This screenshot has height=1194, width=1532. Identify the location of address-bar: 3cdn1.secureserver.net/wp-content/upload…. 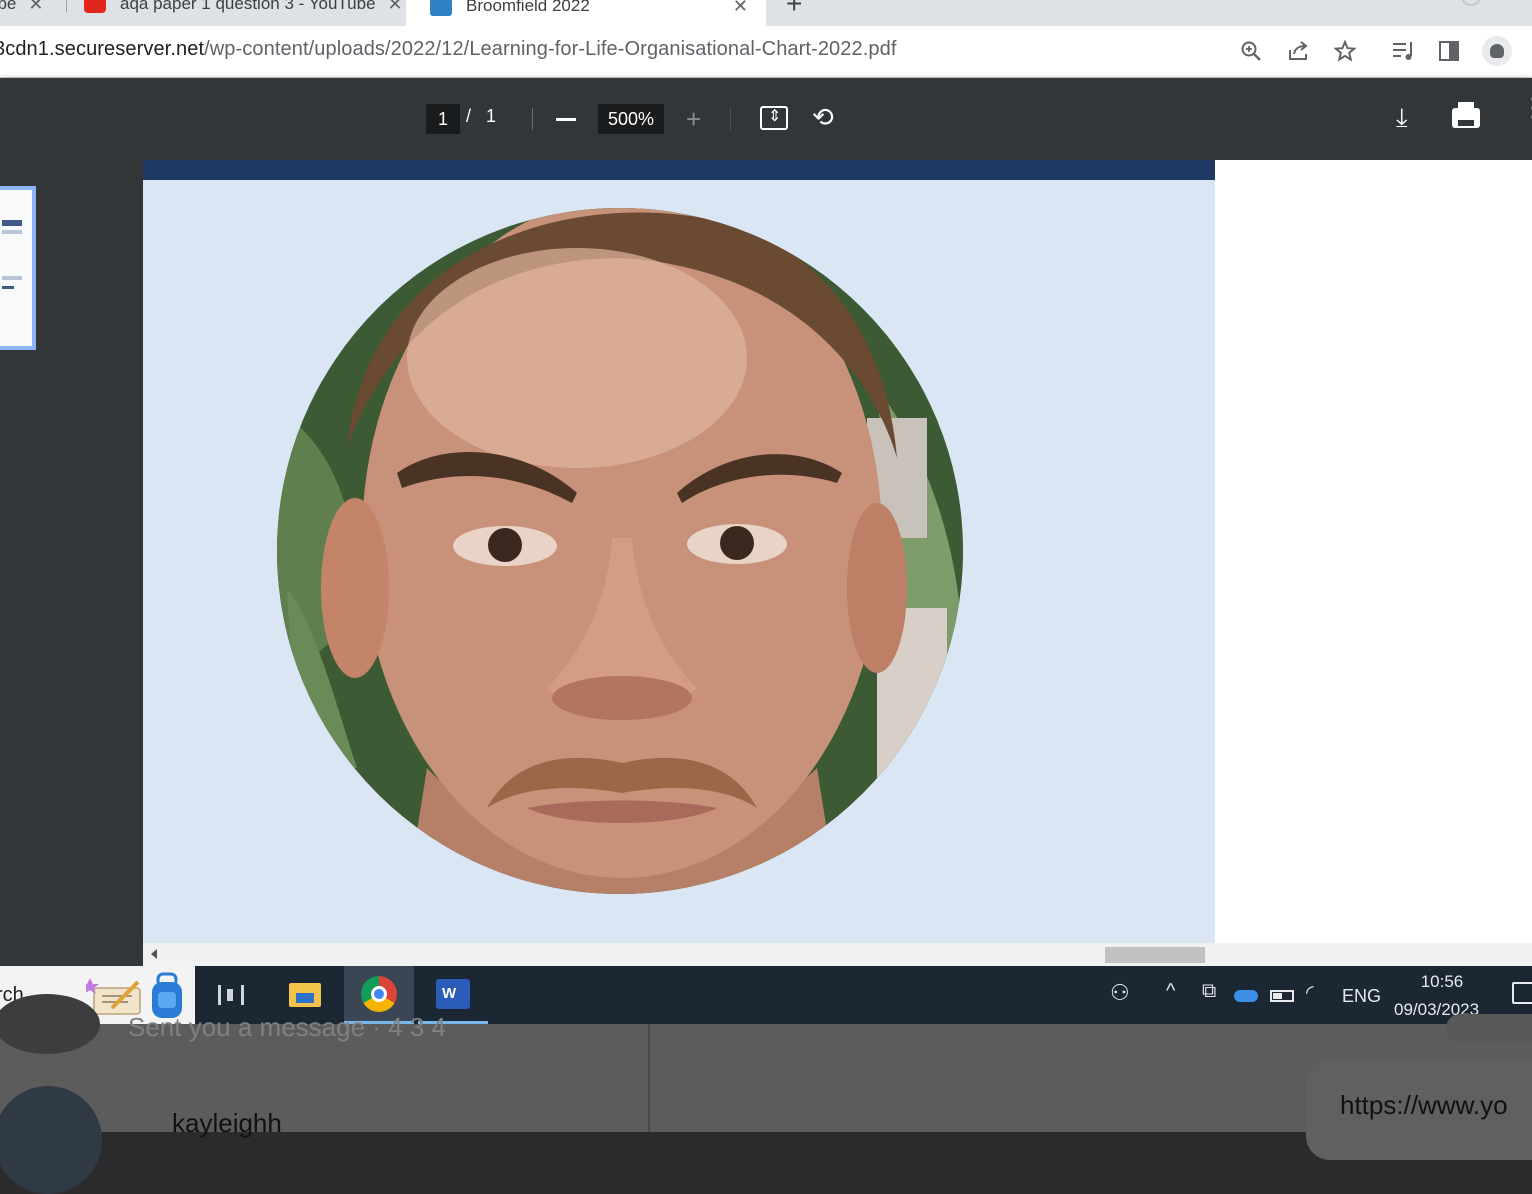
(448, 49).